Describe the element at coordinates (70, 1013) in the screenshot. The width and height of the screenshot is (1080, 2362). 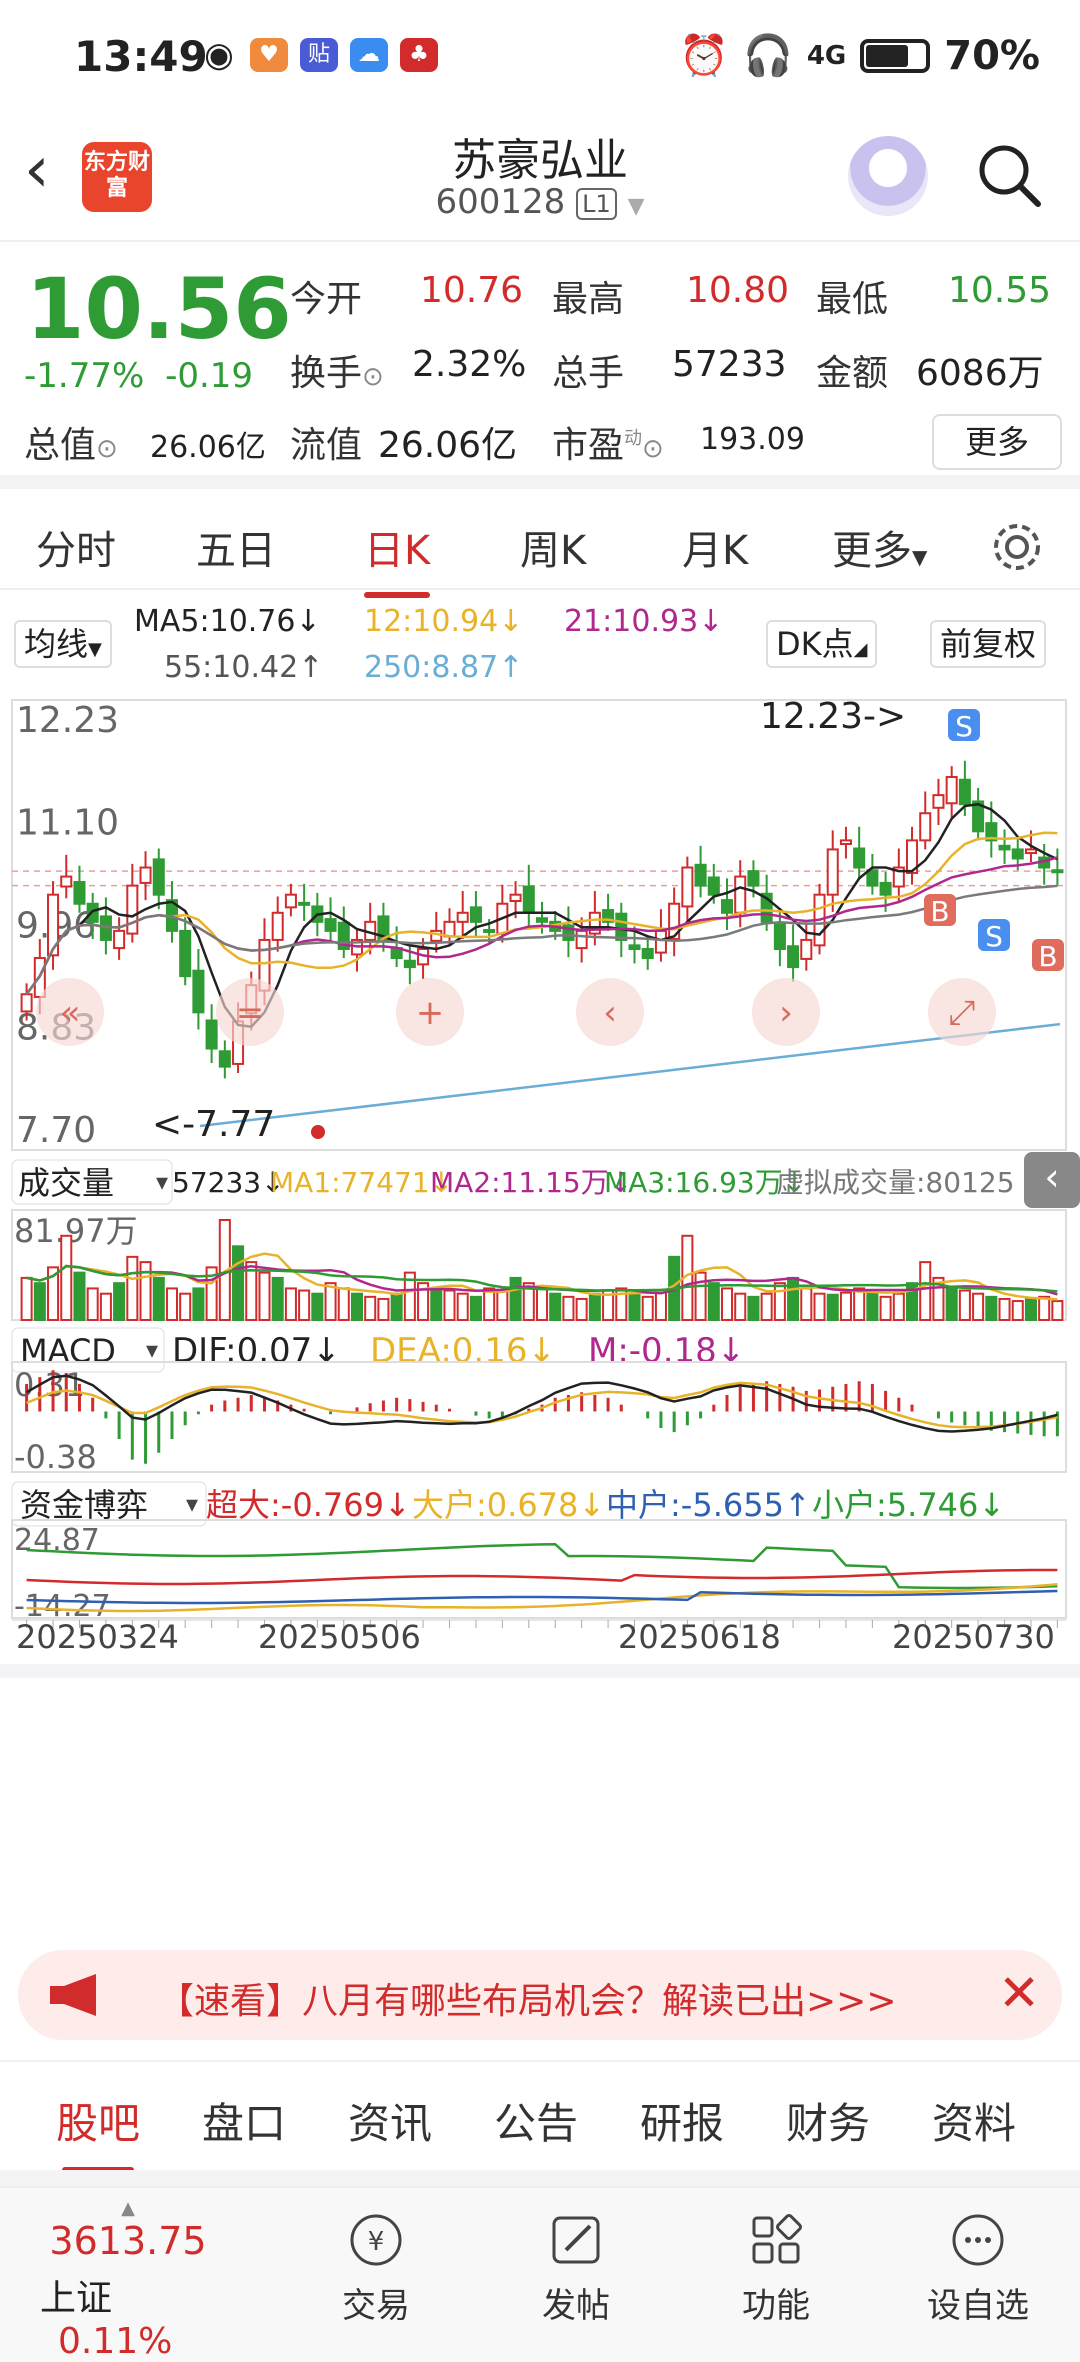
I see `chart-control-glyph: «` at that location.